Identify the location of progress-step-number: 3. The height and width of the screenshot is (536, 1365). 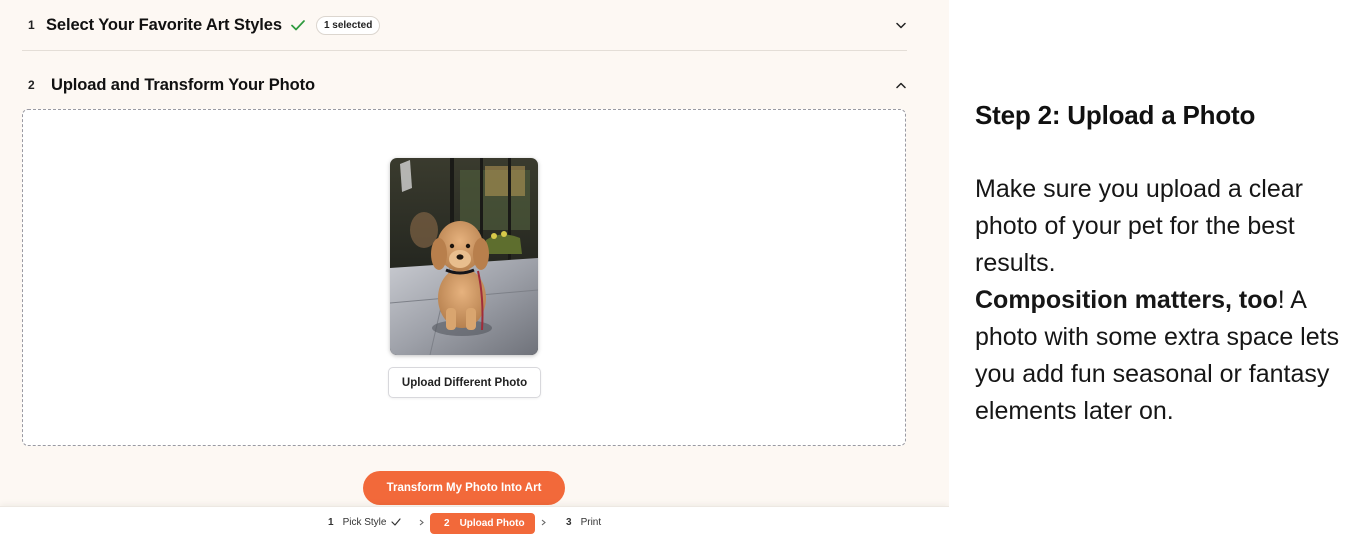
(569, 522).